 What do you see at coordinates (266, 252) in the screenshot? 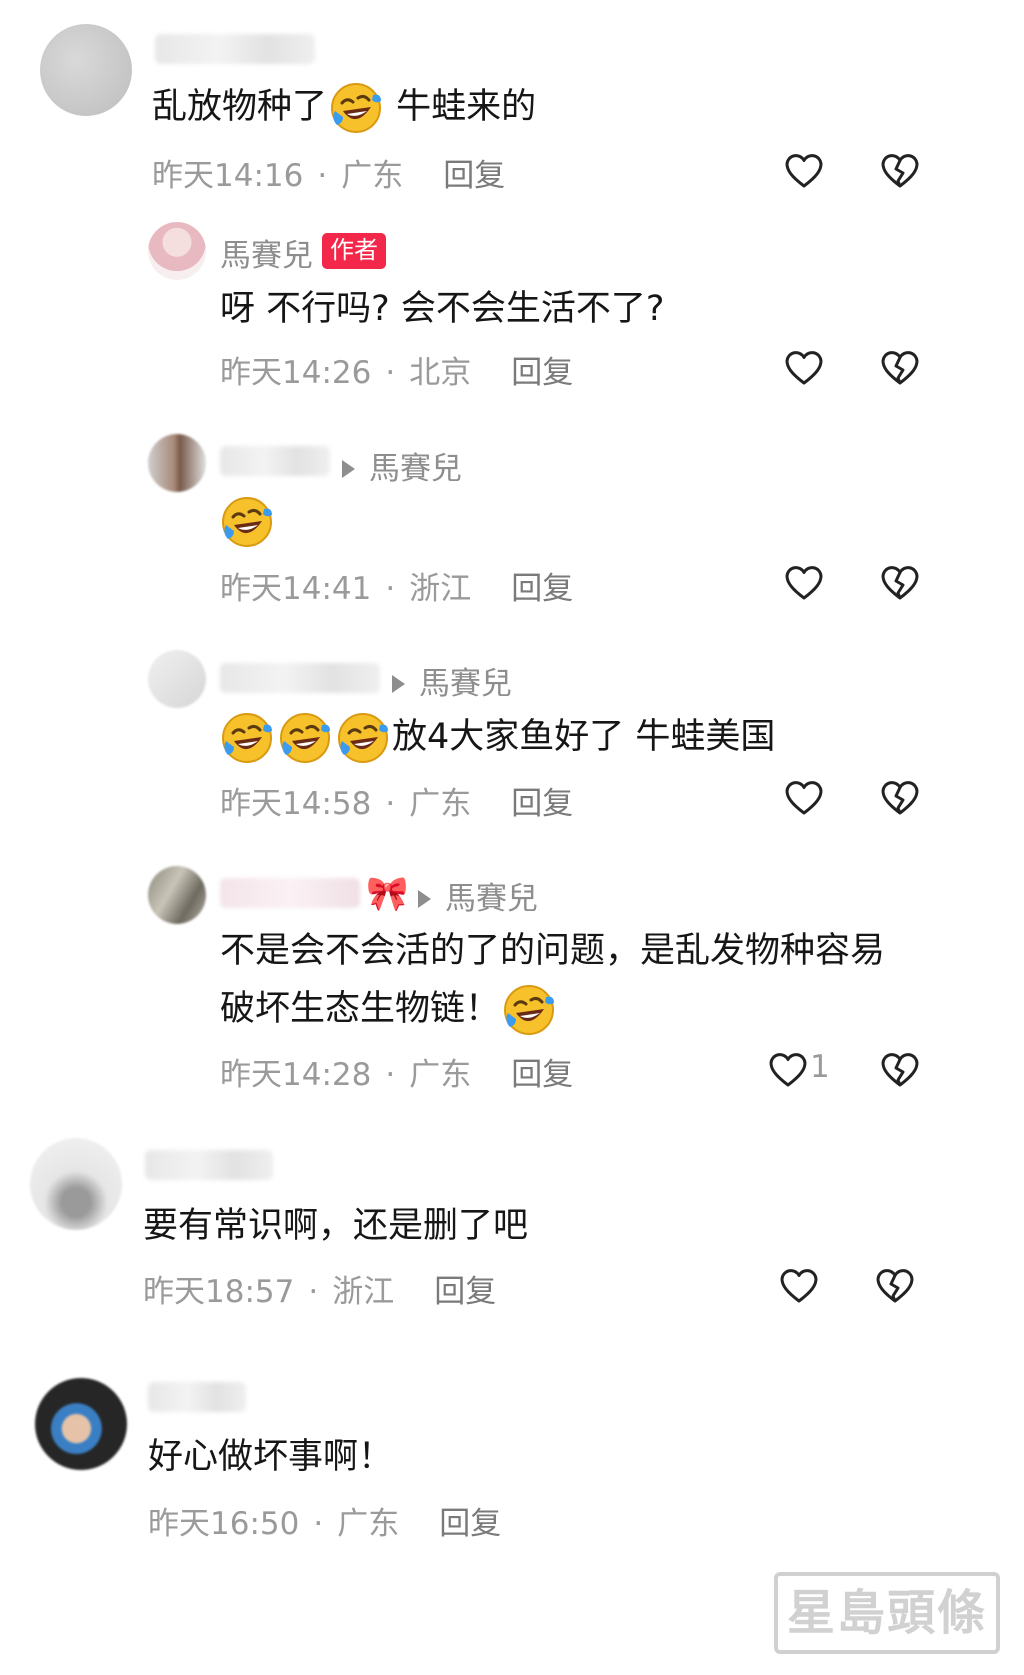
I see `author-username: 馬賽兒` at bounding box center [266, 252].